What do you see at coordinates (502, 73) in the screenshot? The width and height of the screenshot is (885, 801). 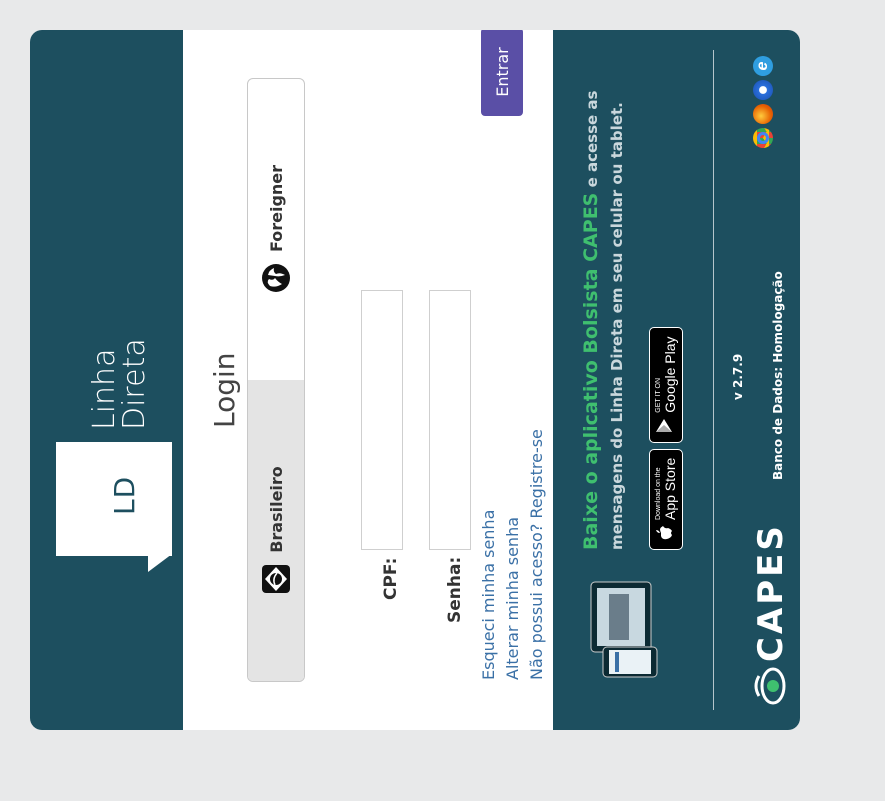 I see `entrar-button: Entrar` at bounding box center [502, 73].